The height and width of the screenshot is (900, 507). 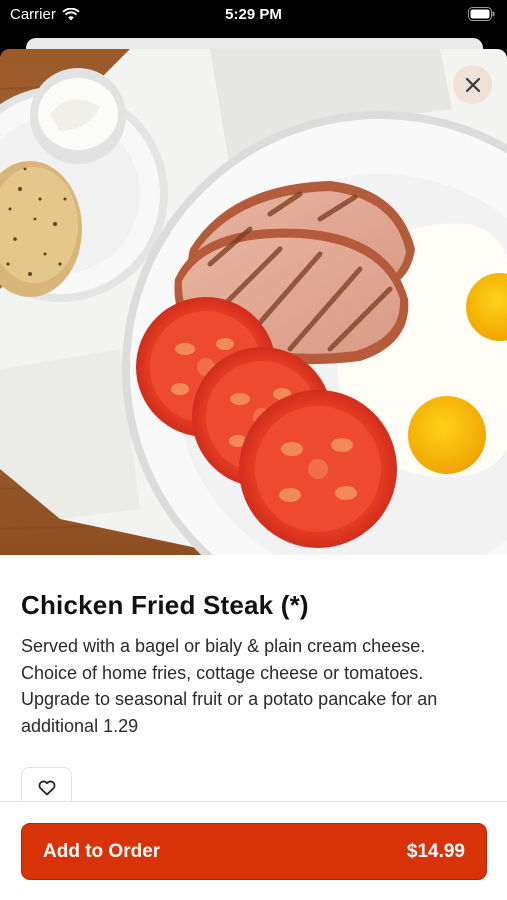 I want to click on add-to-order-button: Add to Order $14.99, so click(x=254, y=851).